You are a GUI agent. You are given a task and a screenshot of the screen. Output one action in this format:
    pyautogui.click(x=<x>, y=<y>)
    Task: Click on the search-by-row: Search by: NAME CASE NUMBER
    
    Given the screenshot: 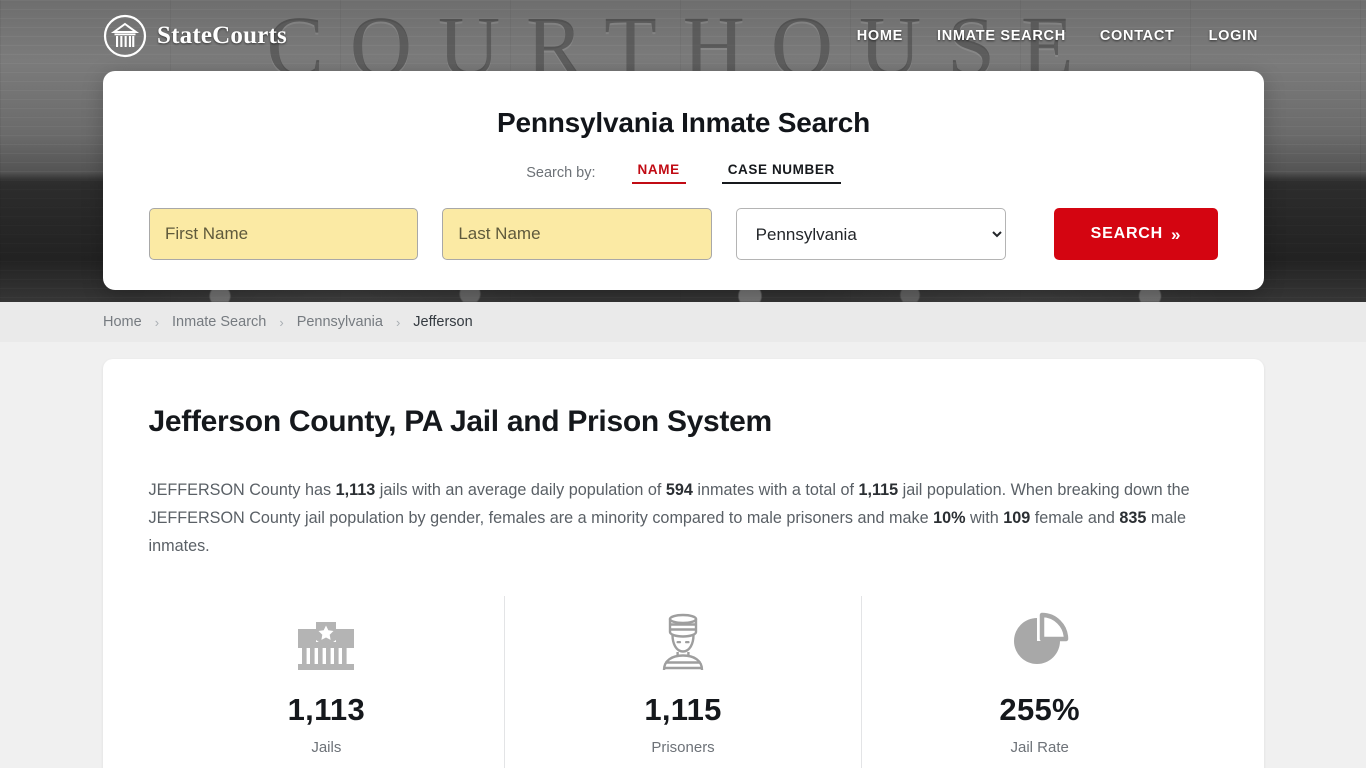 What is the action you would take?
    pyautogui.click(x=683, y=172)
    